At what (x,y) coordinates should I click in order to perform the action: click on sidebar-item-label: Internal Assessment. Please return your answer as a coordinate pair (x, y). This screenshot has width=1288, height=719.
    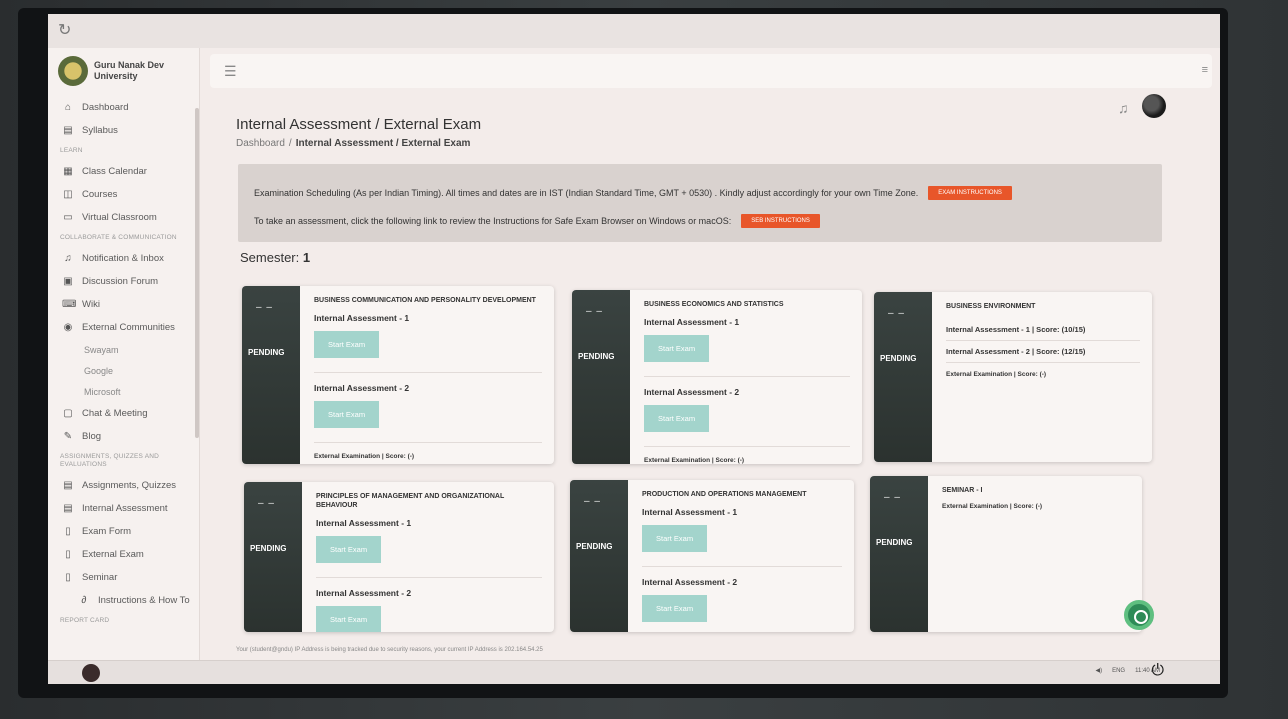
    Looking at the image, I should click on (125, 508).